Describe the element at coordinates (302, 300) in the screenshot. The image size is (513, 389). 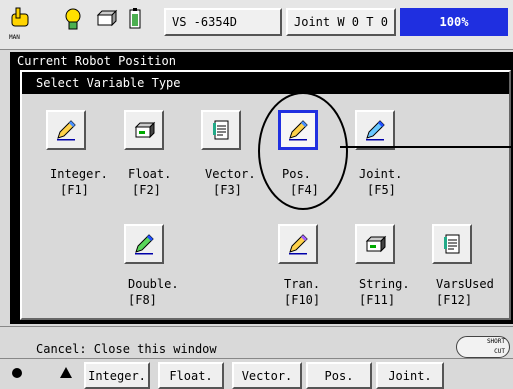
I see `tran-key: [F10]` at that location.